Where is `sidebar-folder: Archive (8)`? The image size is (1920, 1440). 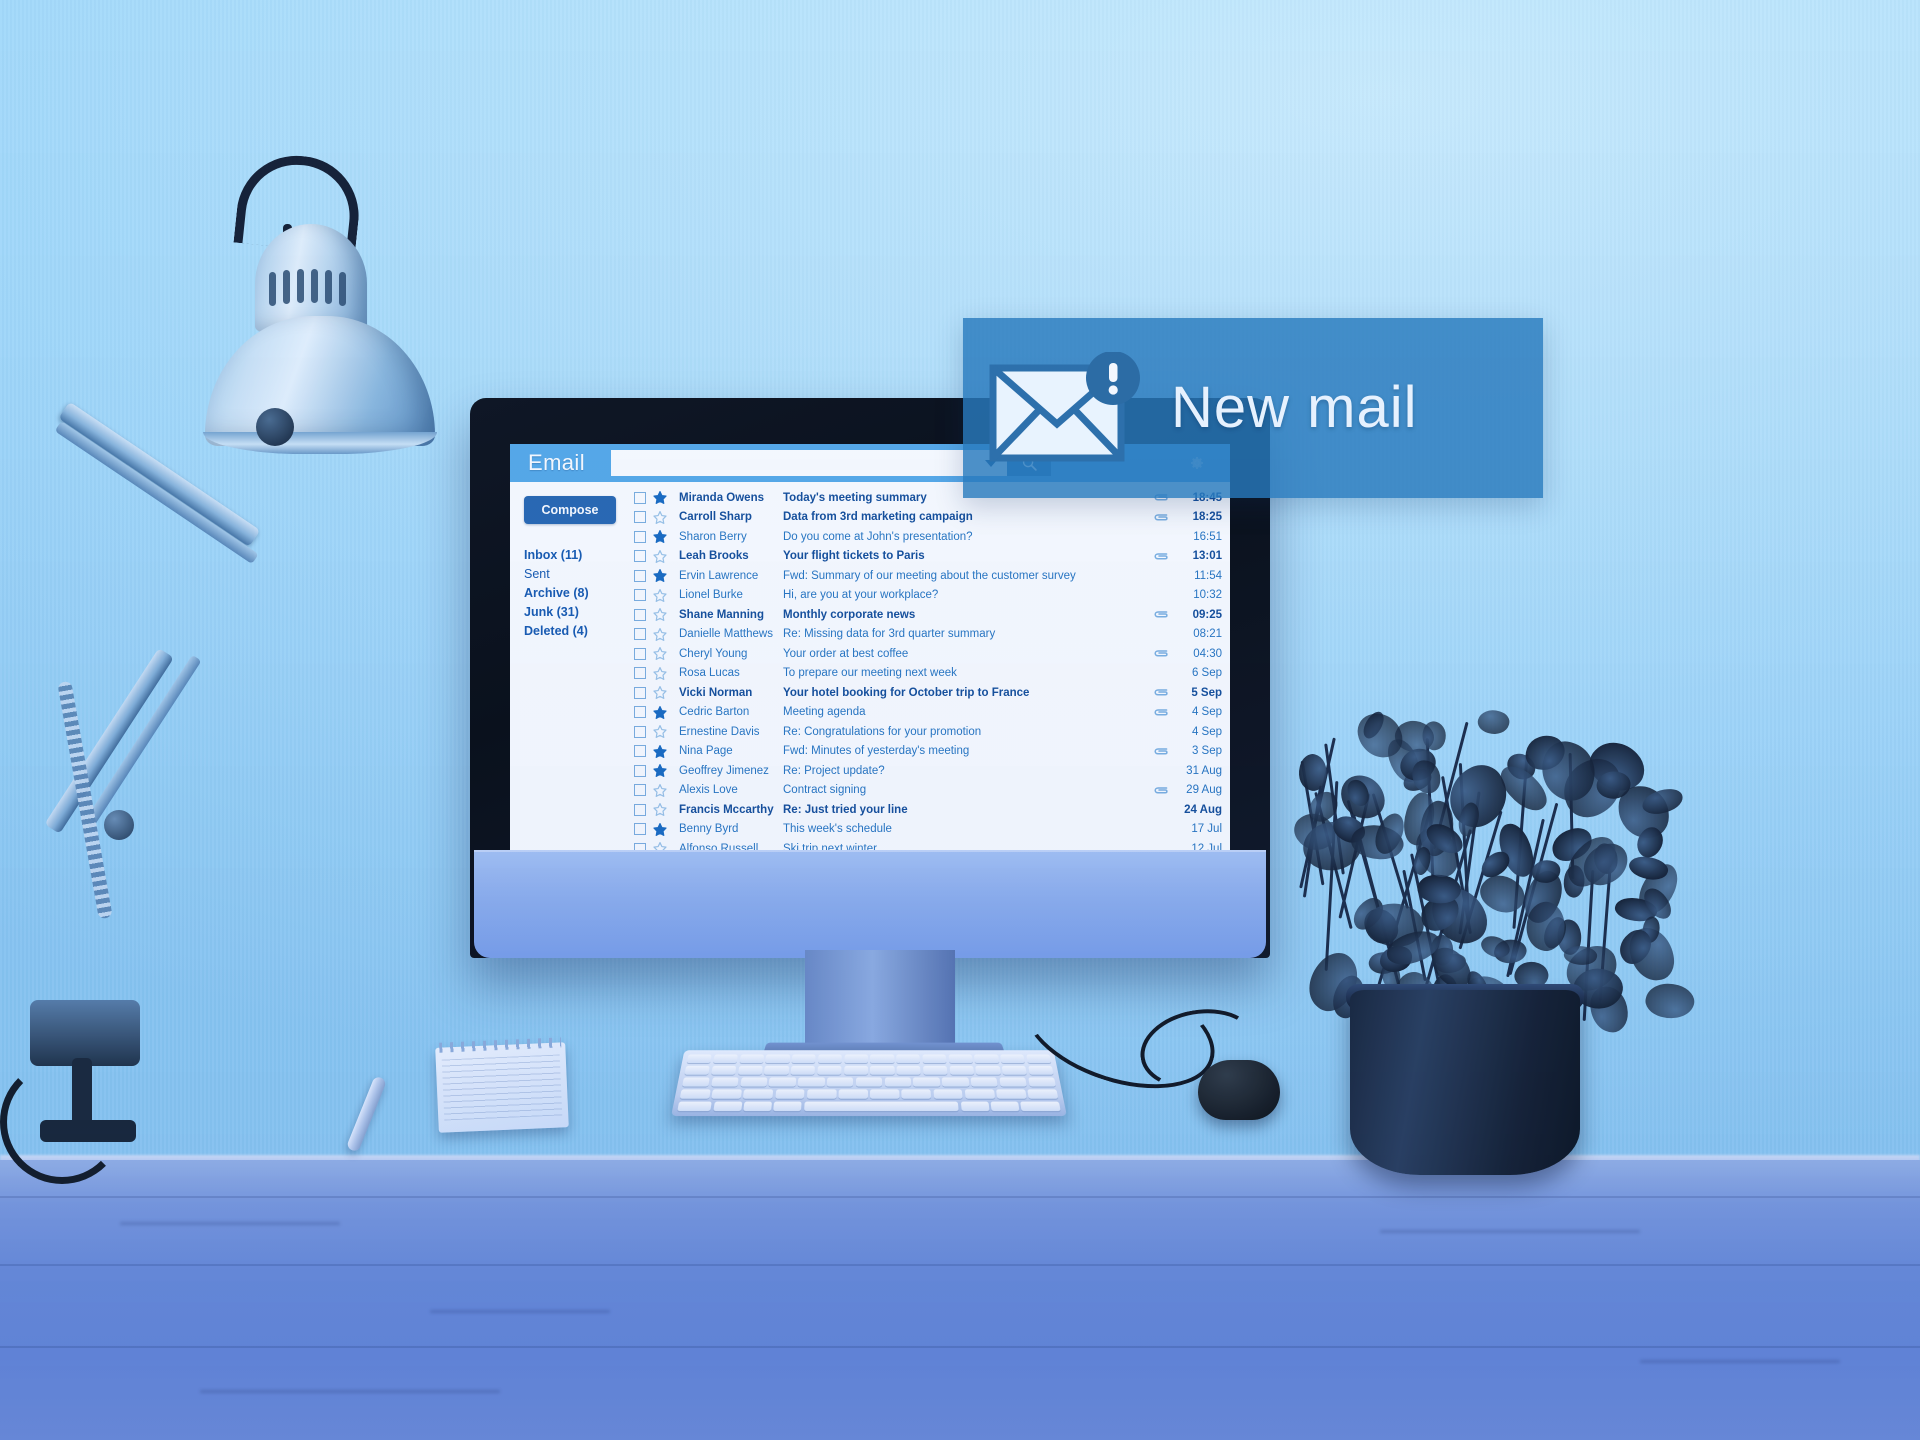
sidebar-folder: Archive (8) is located at coordinates (575, 593).